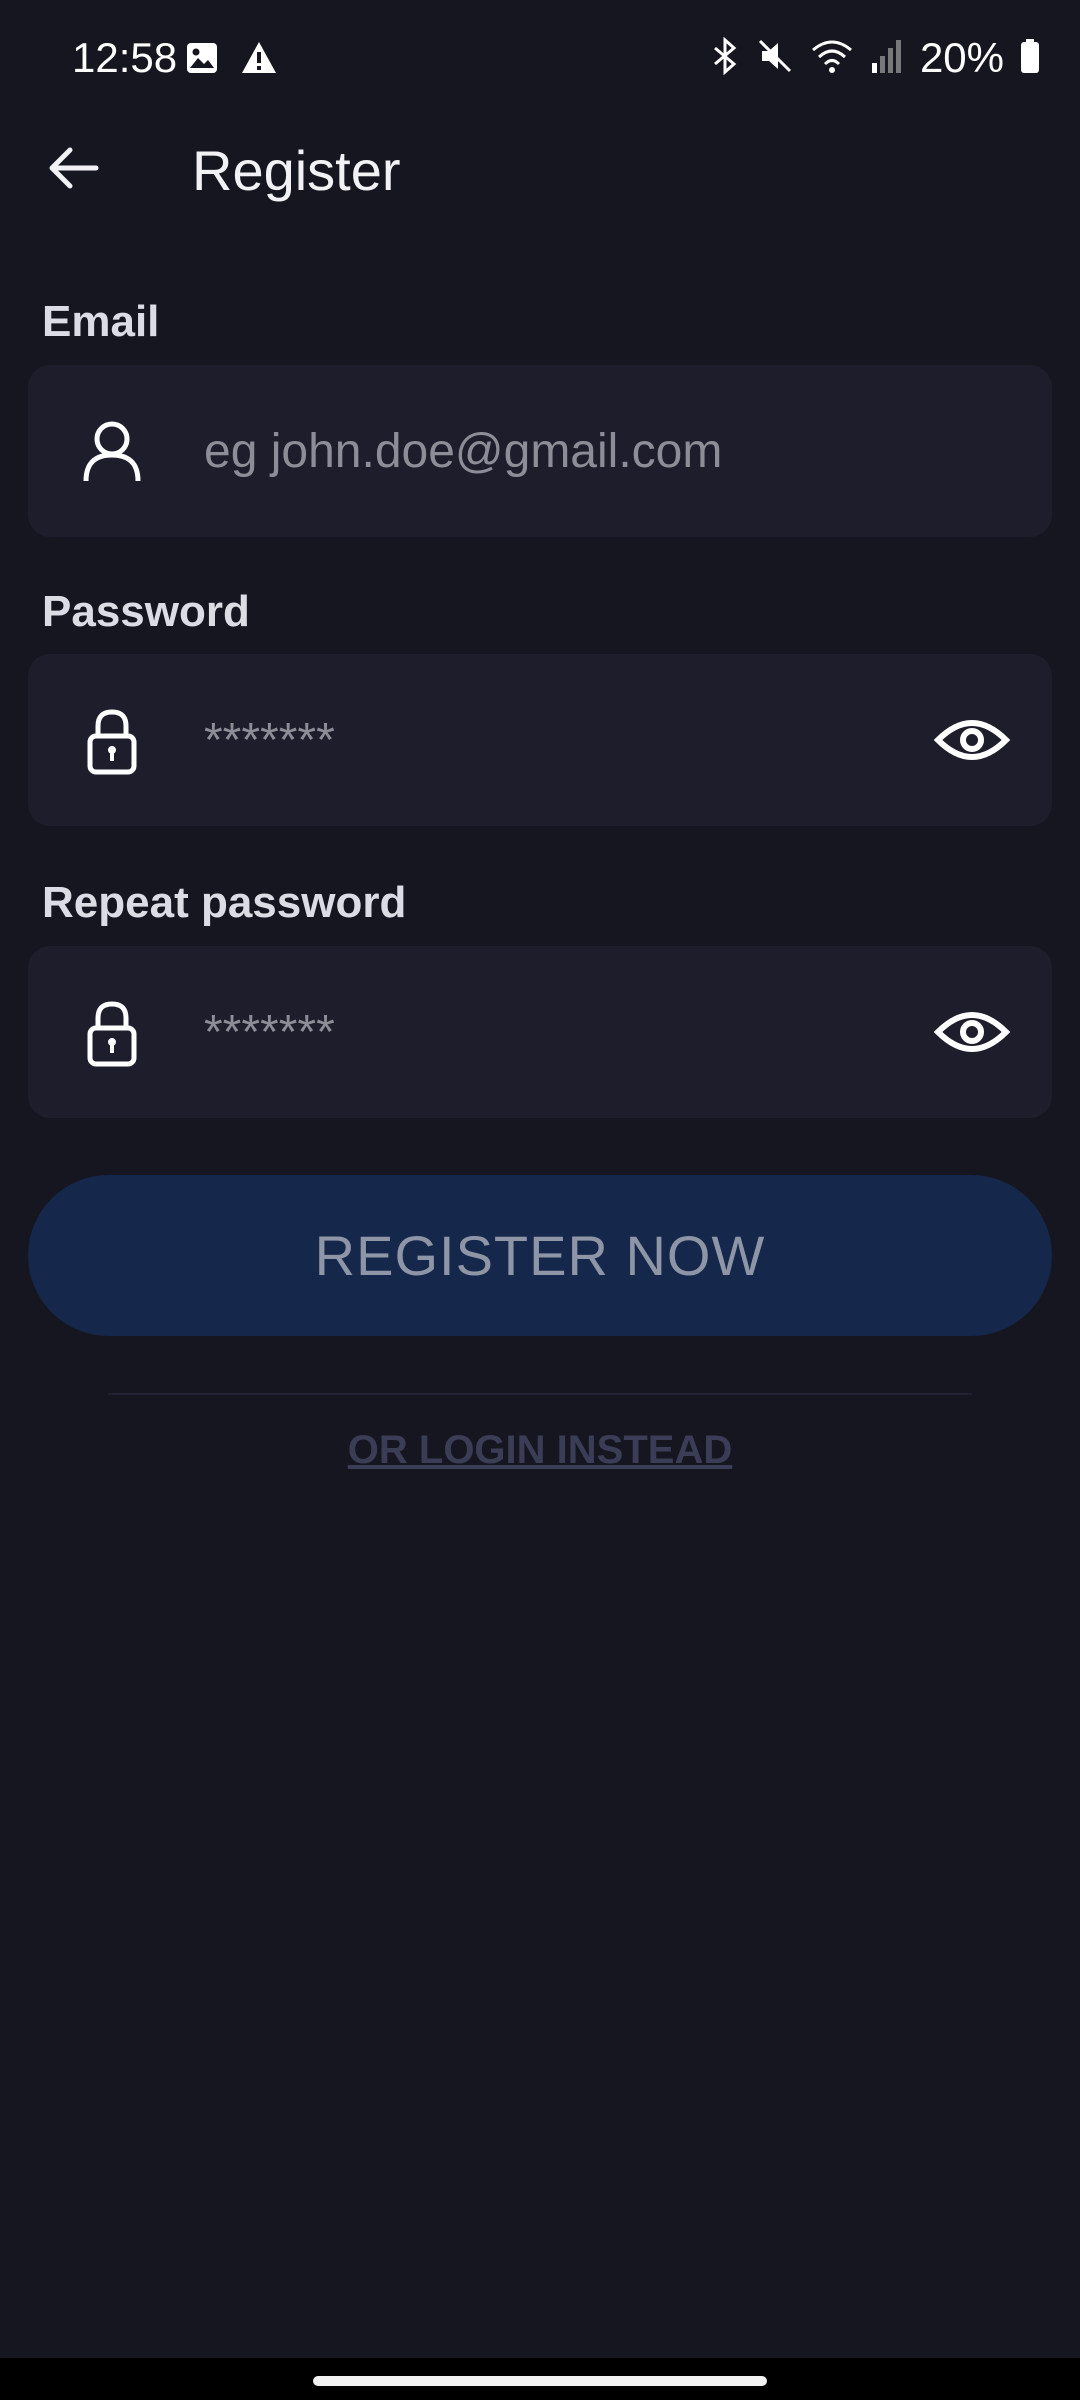  What do you see at coordinates (540, 60) in the screenshot?
I see `status-bar: 12:58 20%` at bounding box center [540, 60].